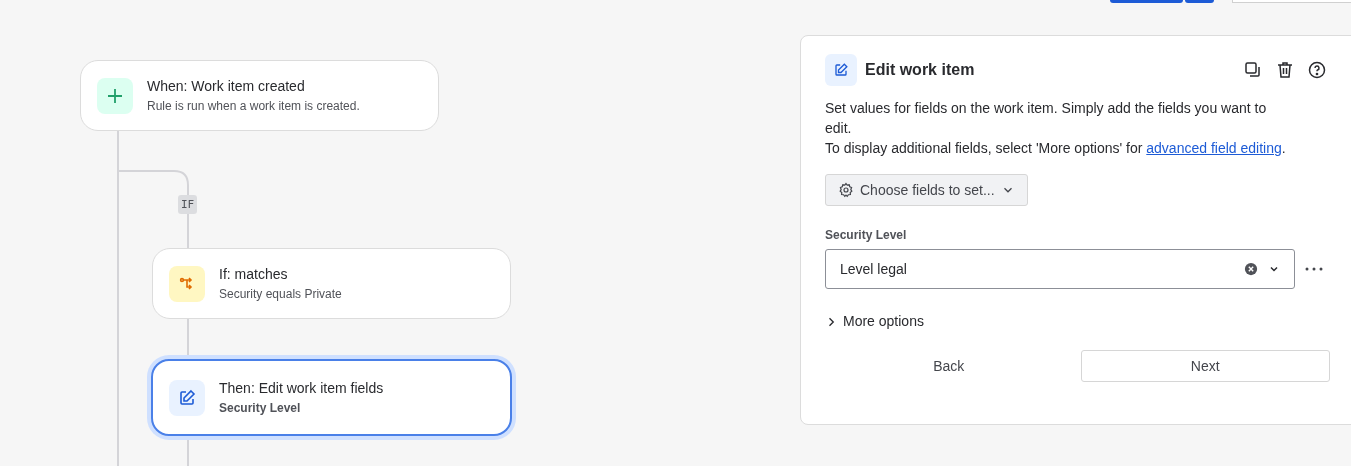  I want to click on gear-icon, so click(846, 190).